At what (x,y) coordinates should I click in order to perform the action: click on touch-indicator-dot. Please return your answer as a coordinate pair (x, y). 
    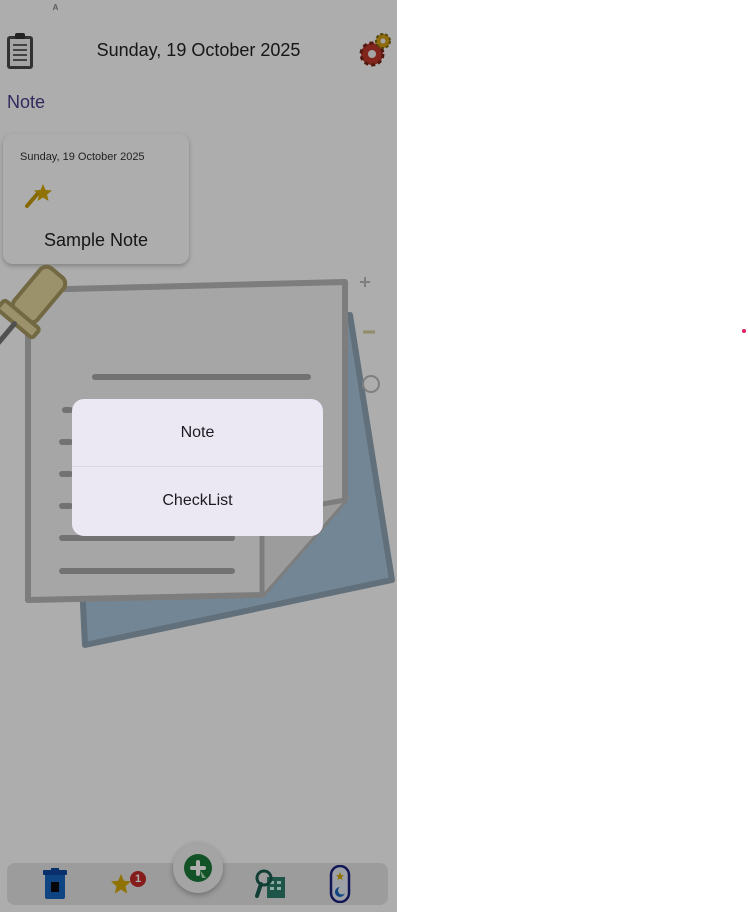
    Looking at the image, I should click on (744, 331).